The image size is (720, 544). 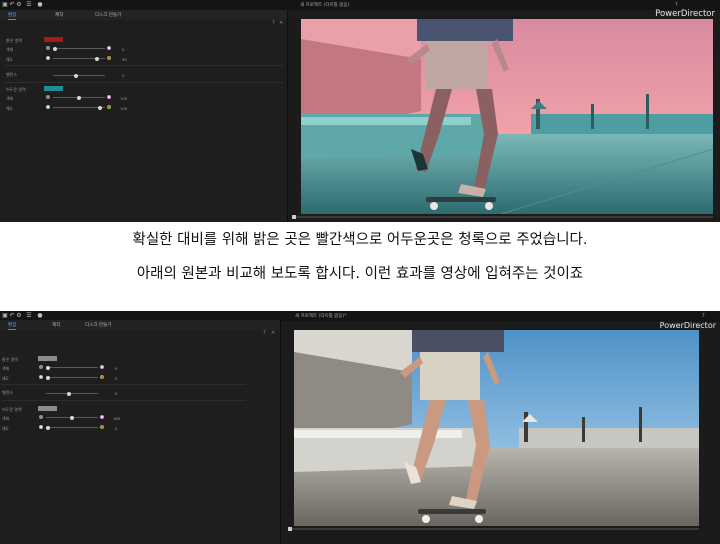 What do you see at coordinates (360, 274) in the screenshot?
I see `caption-line-2: 아래의 원본과 비교해 보도록 합시다. 이런 효과를 영상에 입혀주는 것이죠` at bounding box center [360, 274].